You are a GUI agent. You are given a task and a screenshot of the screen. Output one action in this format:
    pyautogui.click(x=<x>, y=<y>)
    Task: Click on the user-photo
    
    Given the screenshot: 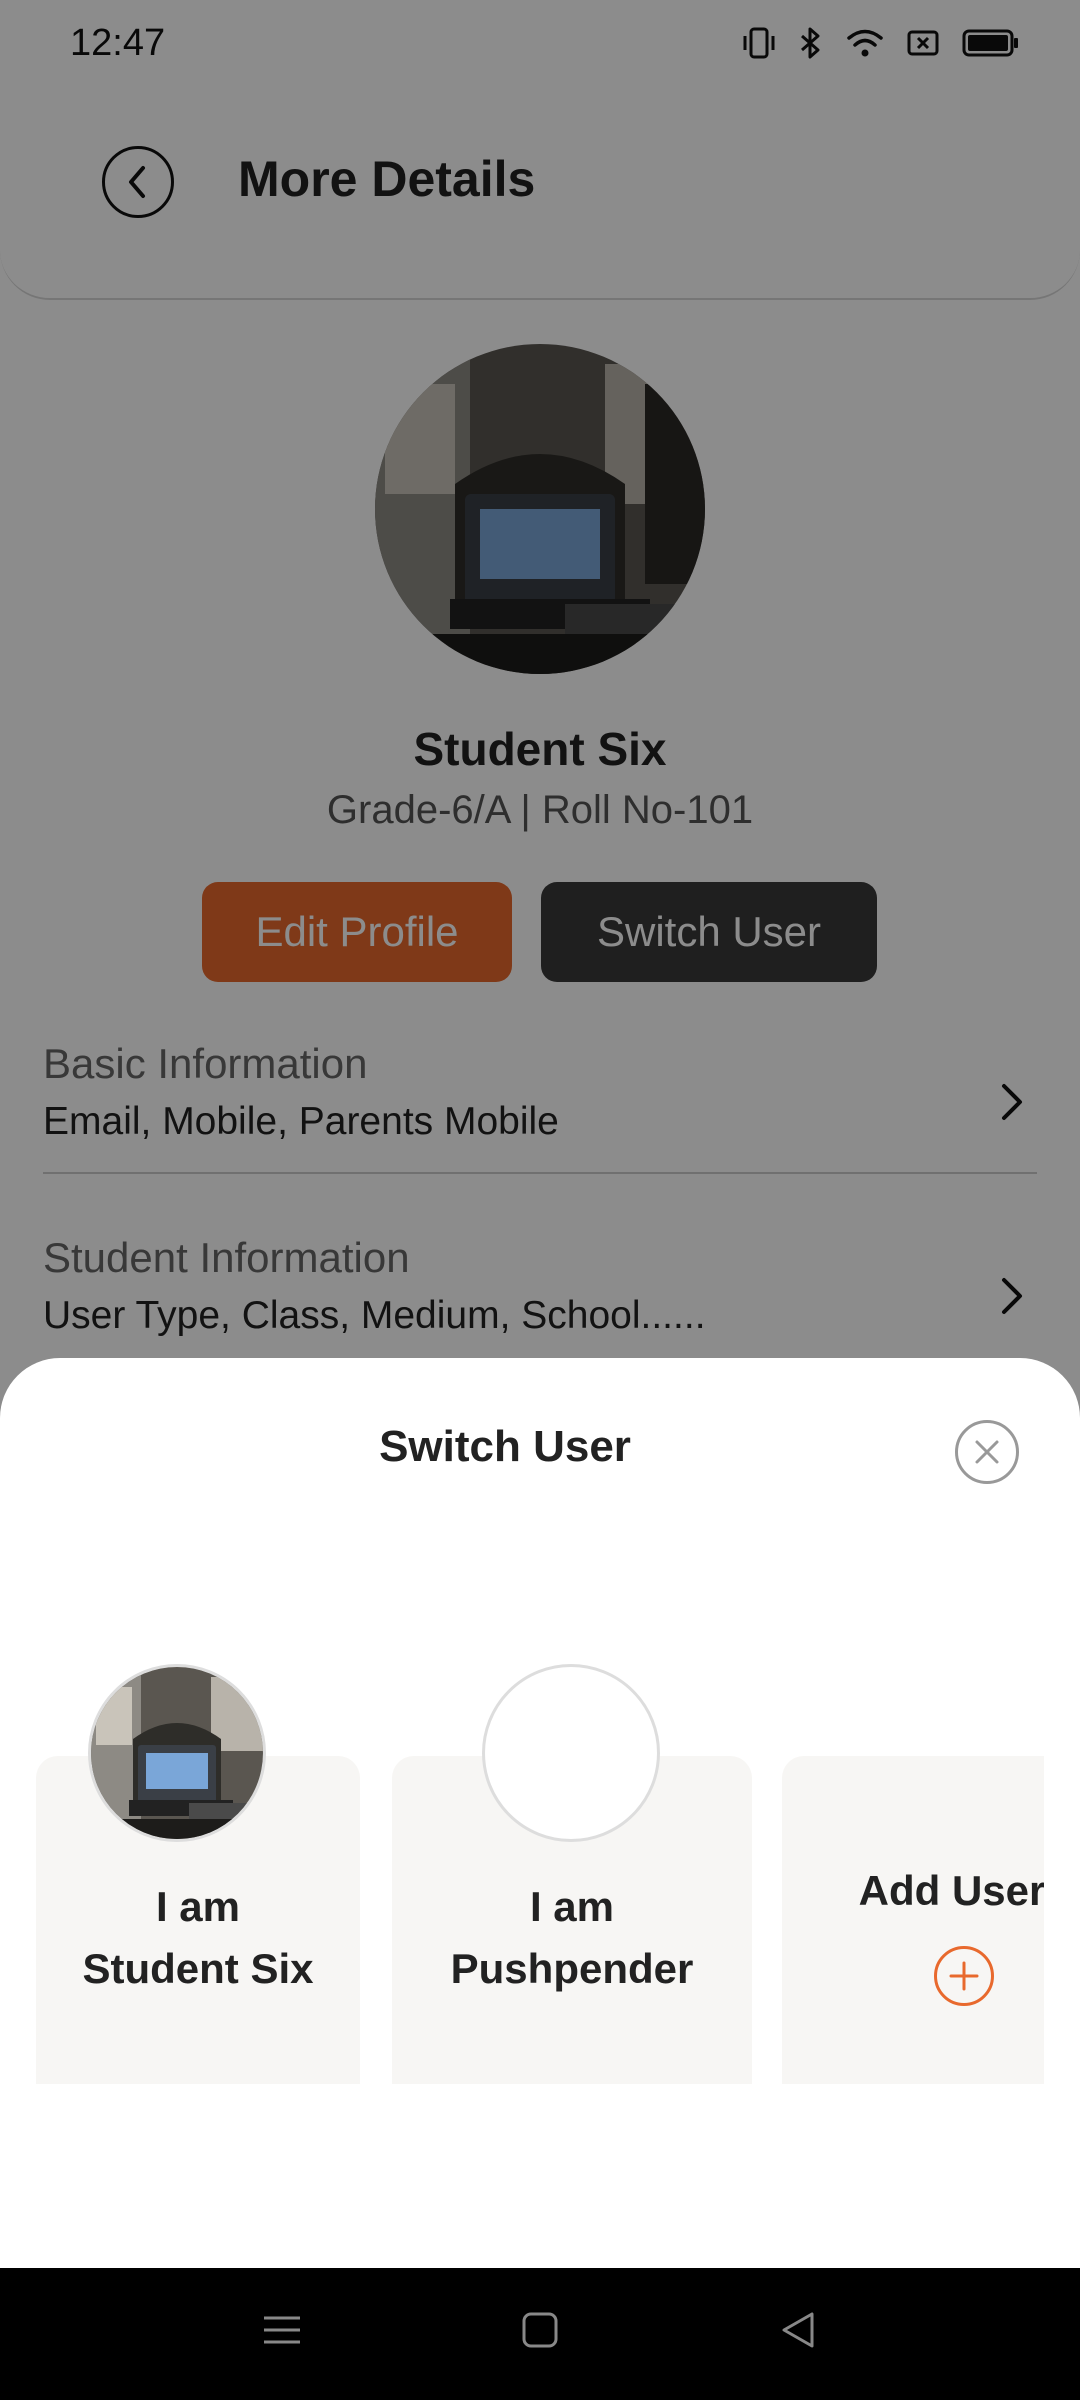 What is the action you would take?
    pyautogui.click(x=177, y=1753)
    